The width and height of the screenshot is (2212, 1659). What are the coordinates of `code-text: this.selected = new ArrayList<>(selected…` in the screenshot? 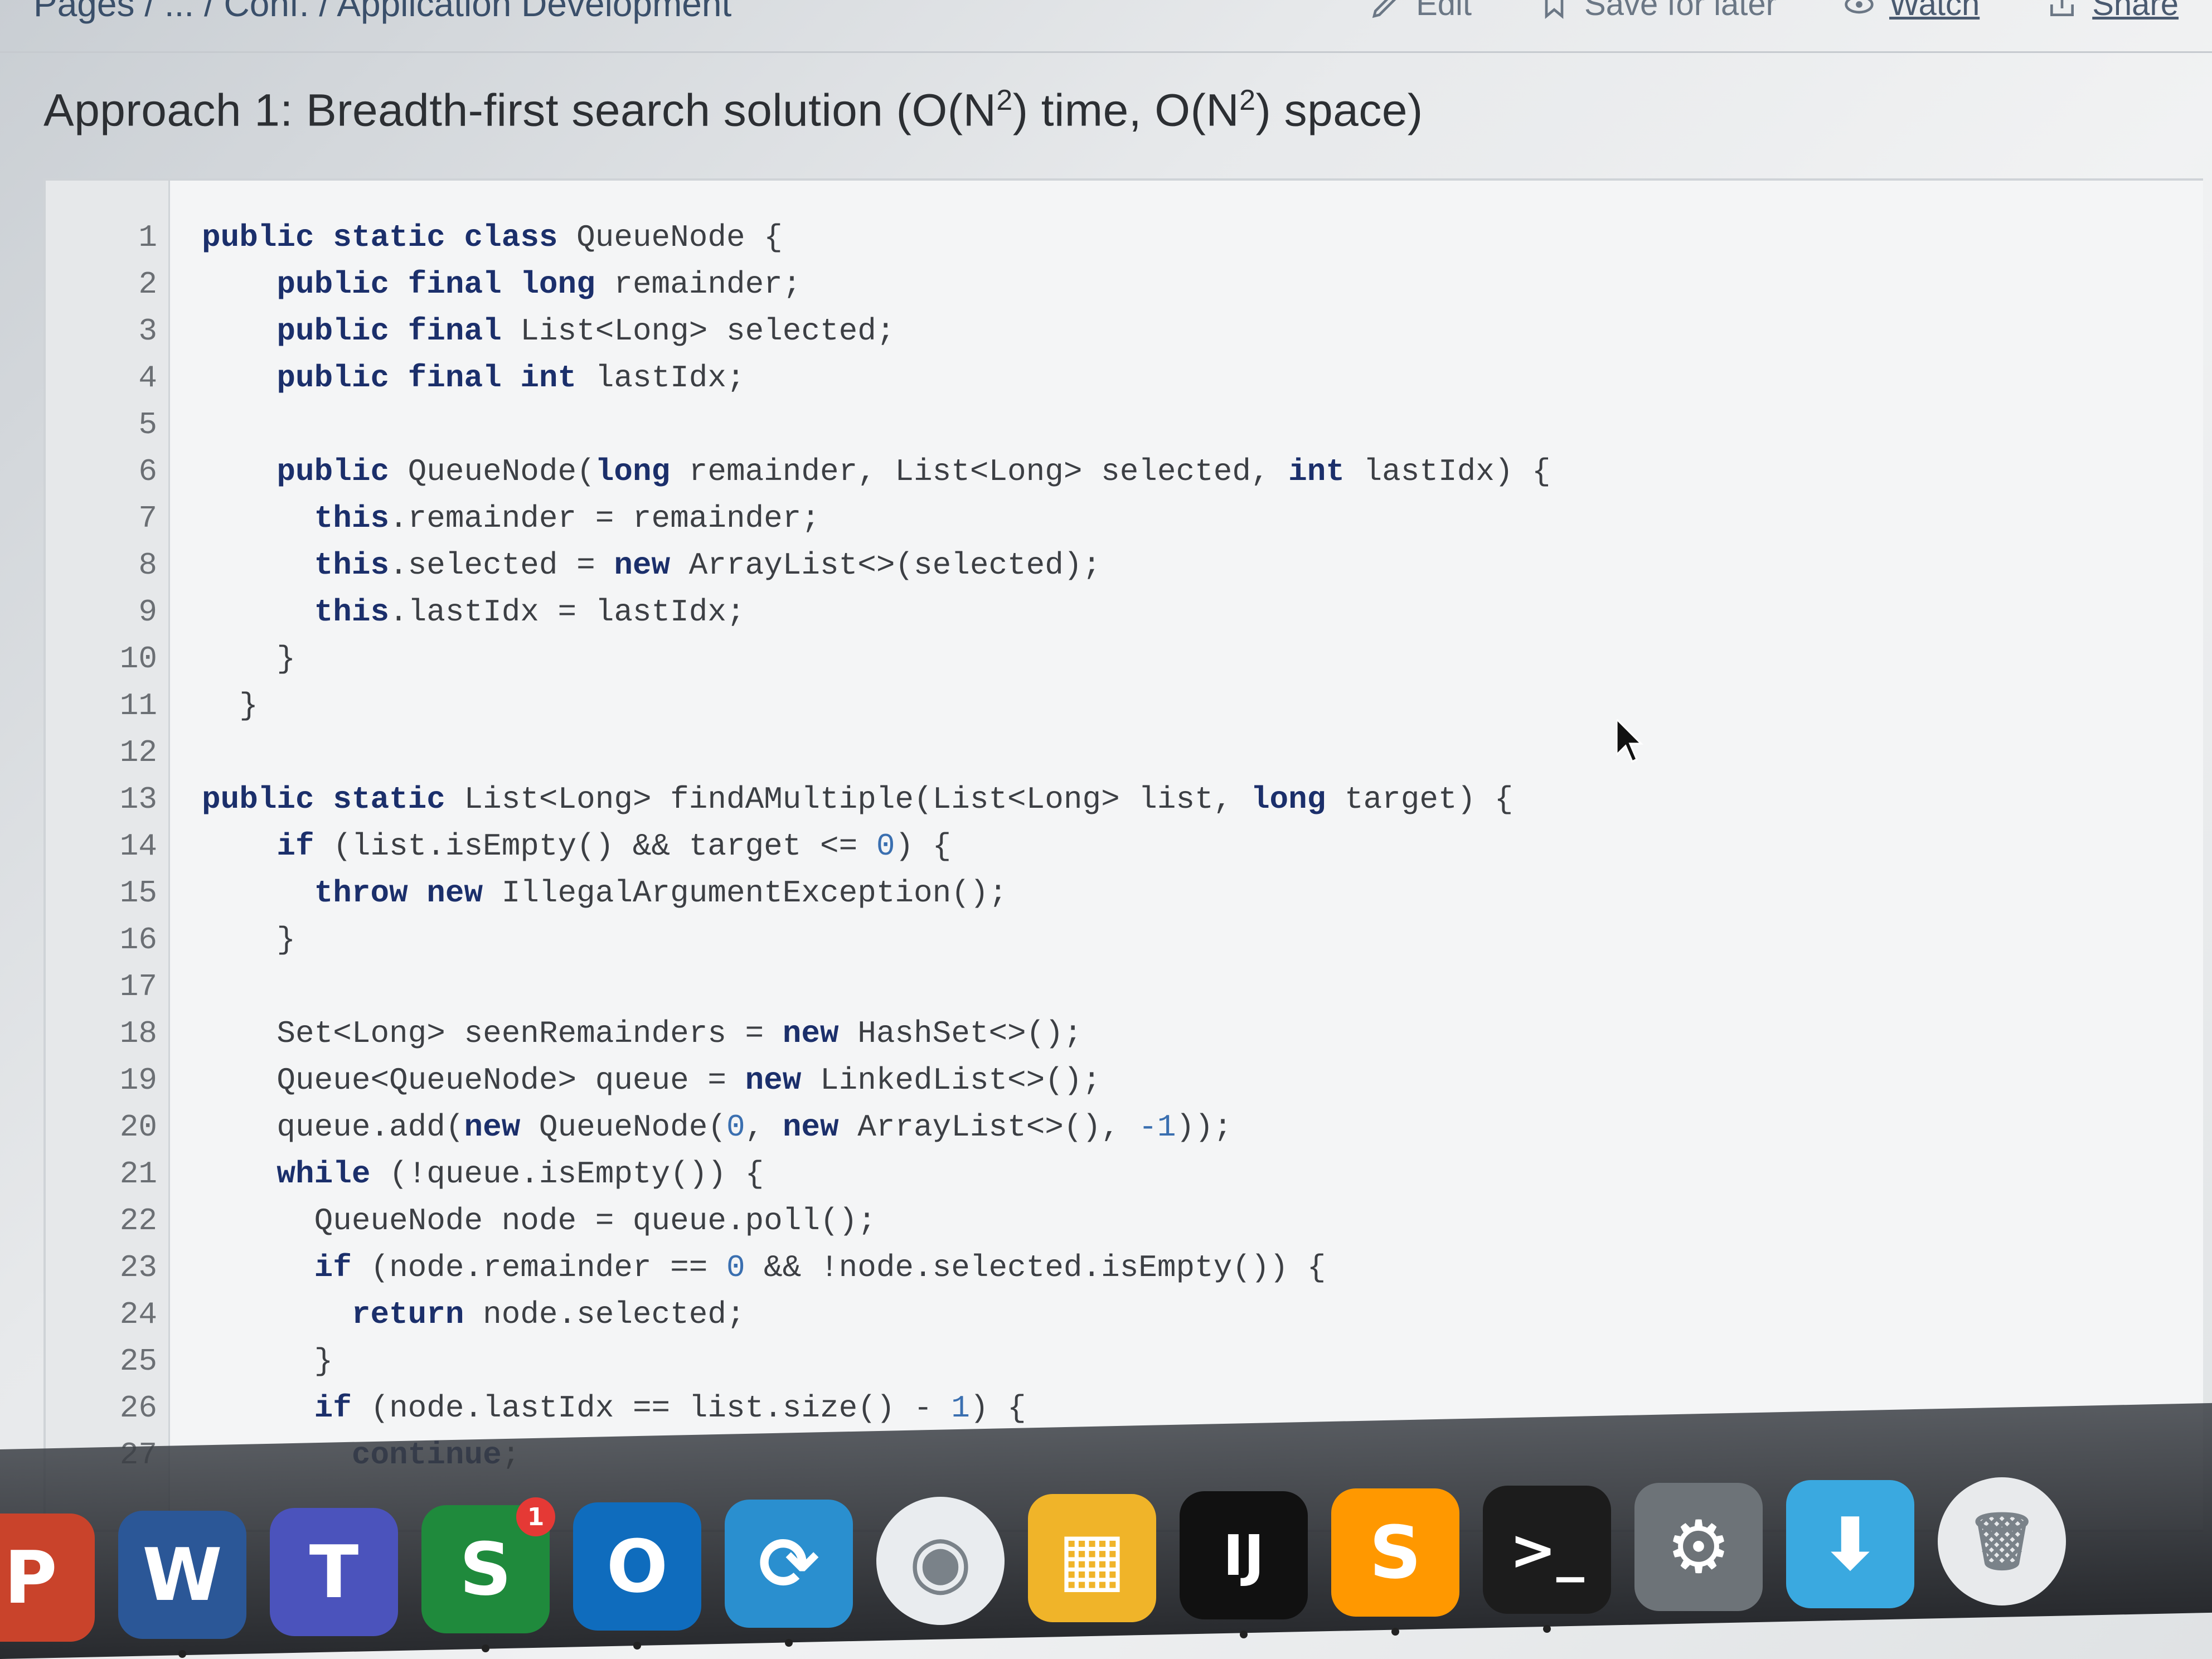 It's located at (708, 565).